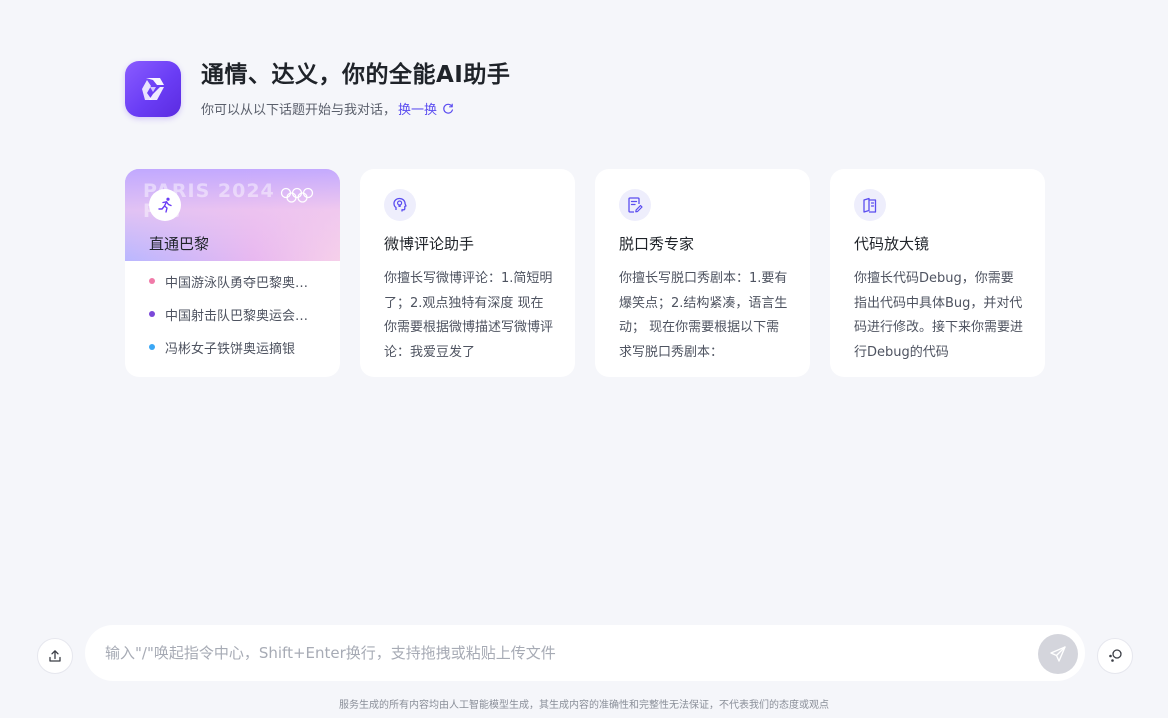  I want to click on card-title: 直通巴黎, so click(179, 244).